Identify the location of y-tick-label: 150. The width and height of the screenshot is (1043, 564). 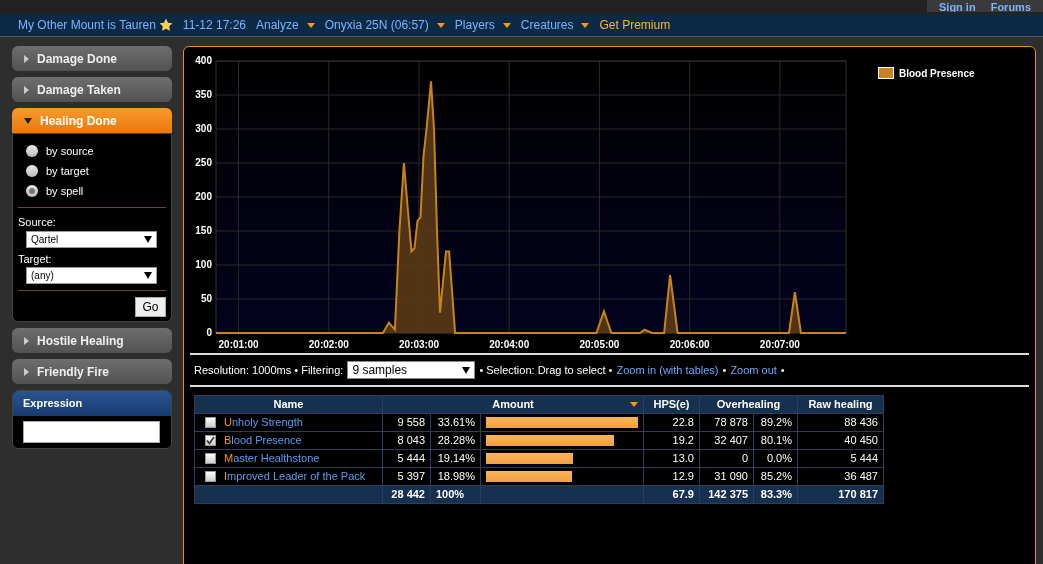
(203, 231).